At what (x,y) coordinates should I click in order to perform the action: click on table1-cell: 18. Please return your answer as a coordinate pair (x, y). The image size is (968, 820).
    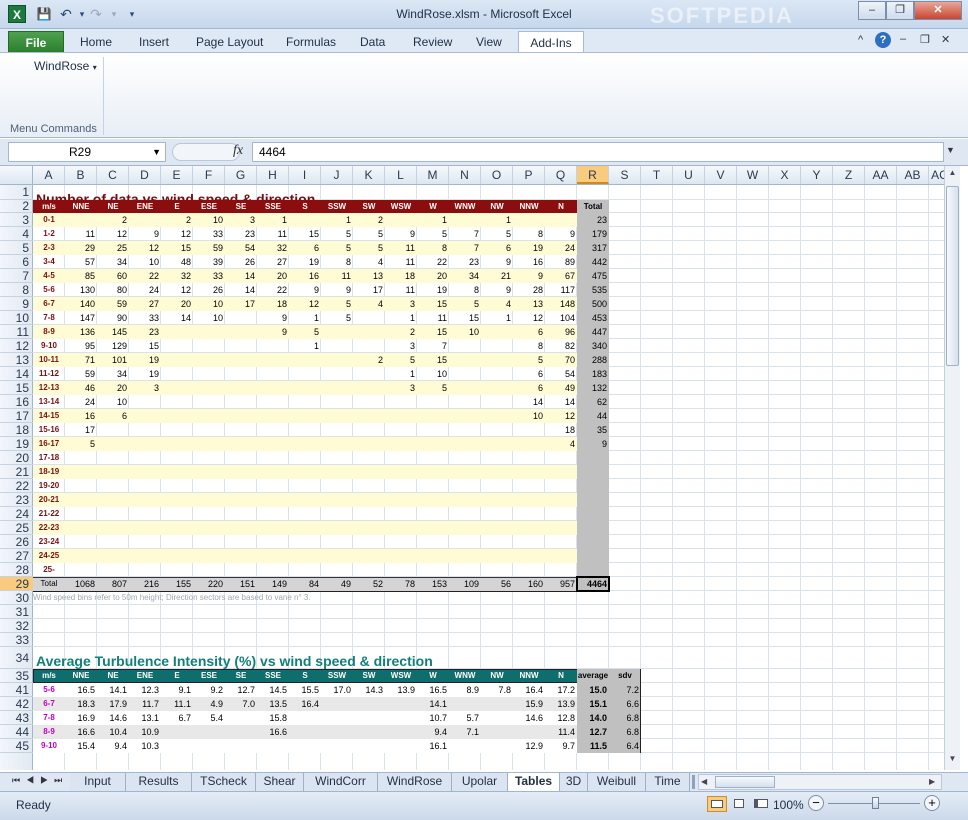
    Looking at the image, I should click on (272, 304).